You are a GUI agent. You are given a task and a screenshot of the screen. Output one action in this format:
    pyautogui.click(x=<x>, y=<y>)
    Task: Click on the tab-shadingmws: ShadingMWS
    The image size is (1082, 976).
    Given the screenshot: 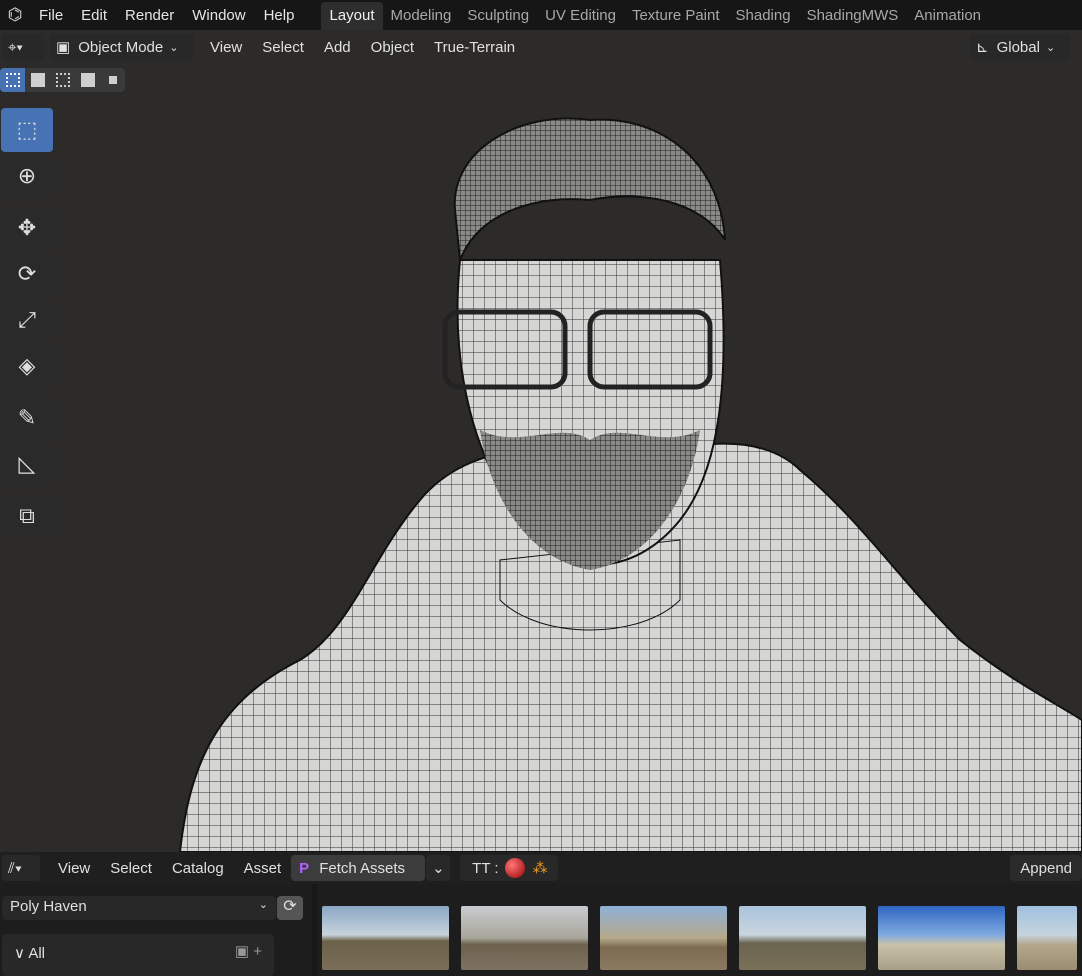 What is the action you would take?
    pyautogui.click(x=853, y=16)
    